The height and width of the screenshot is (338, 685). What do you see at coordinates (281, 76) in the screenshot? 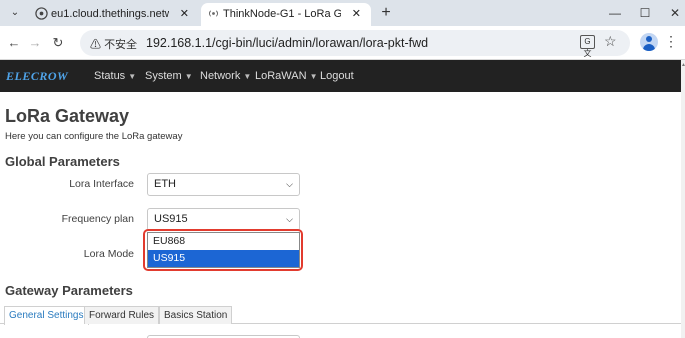
I see `menu-lorawan-label: LoRaWAN` at bounding box center [281, 76].